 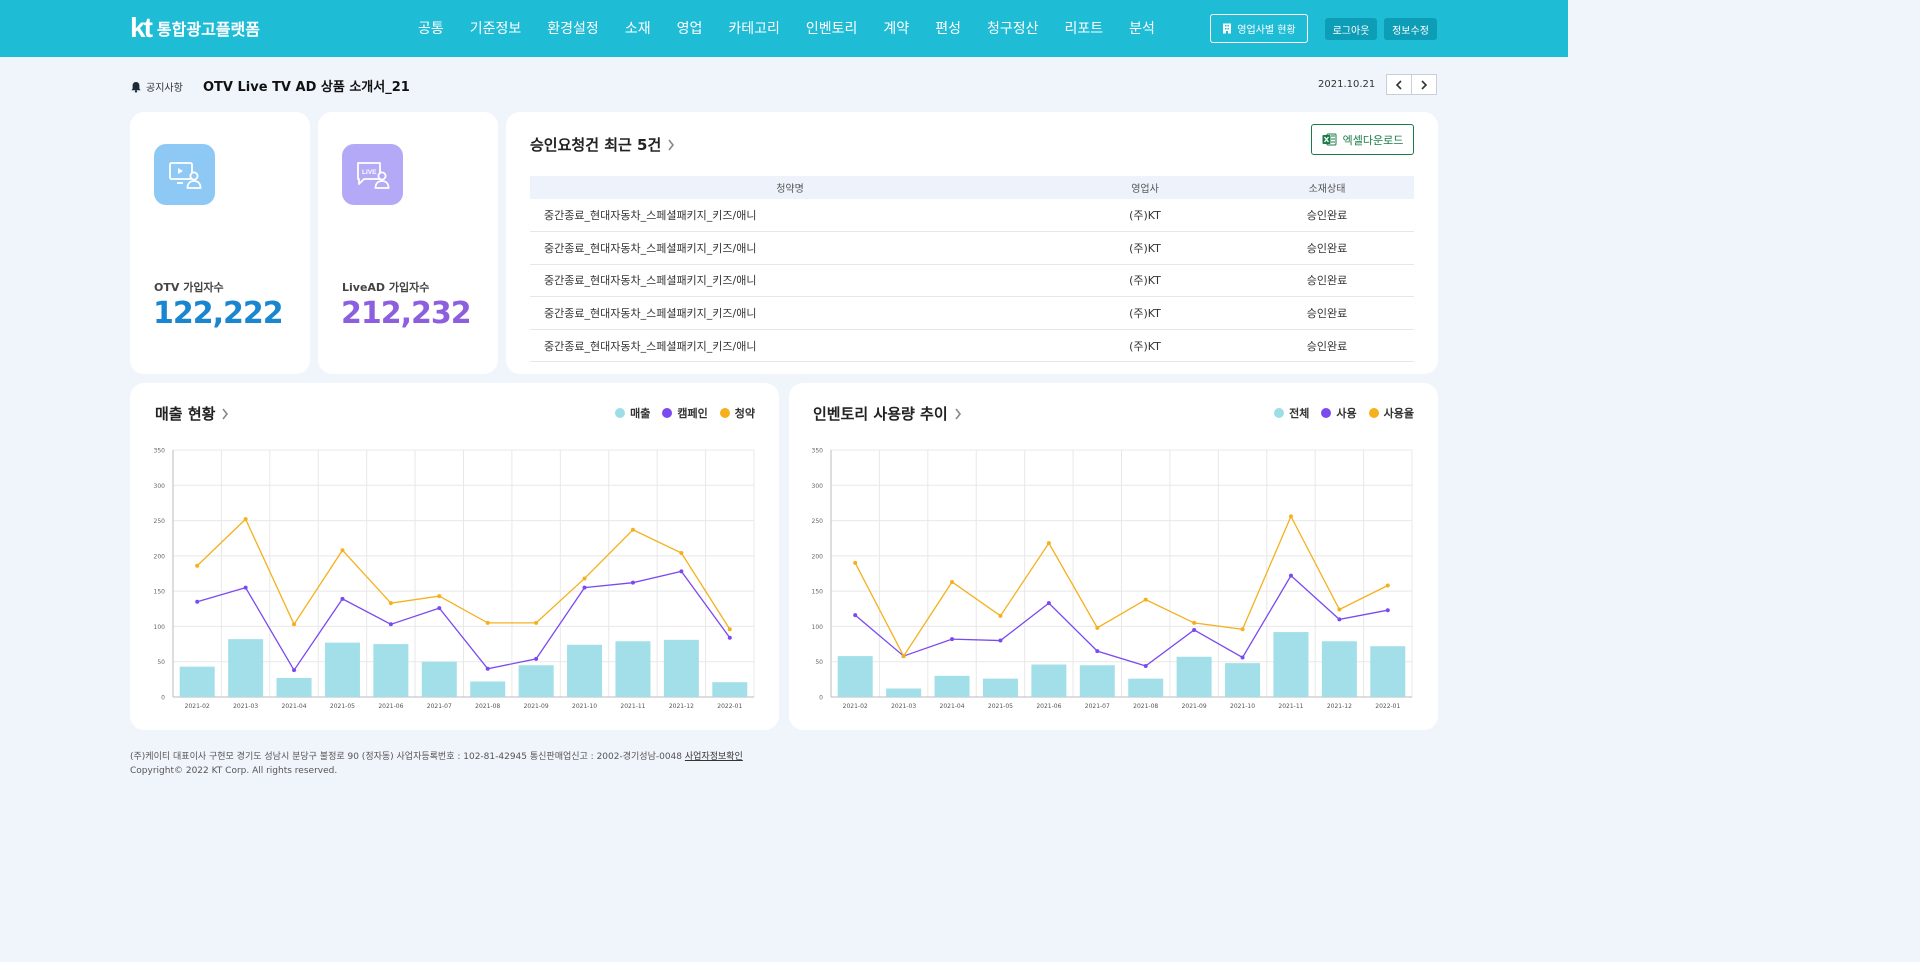 I want to click on chevron-right-icon, so click(x=671, y=144).